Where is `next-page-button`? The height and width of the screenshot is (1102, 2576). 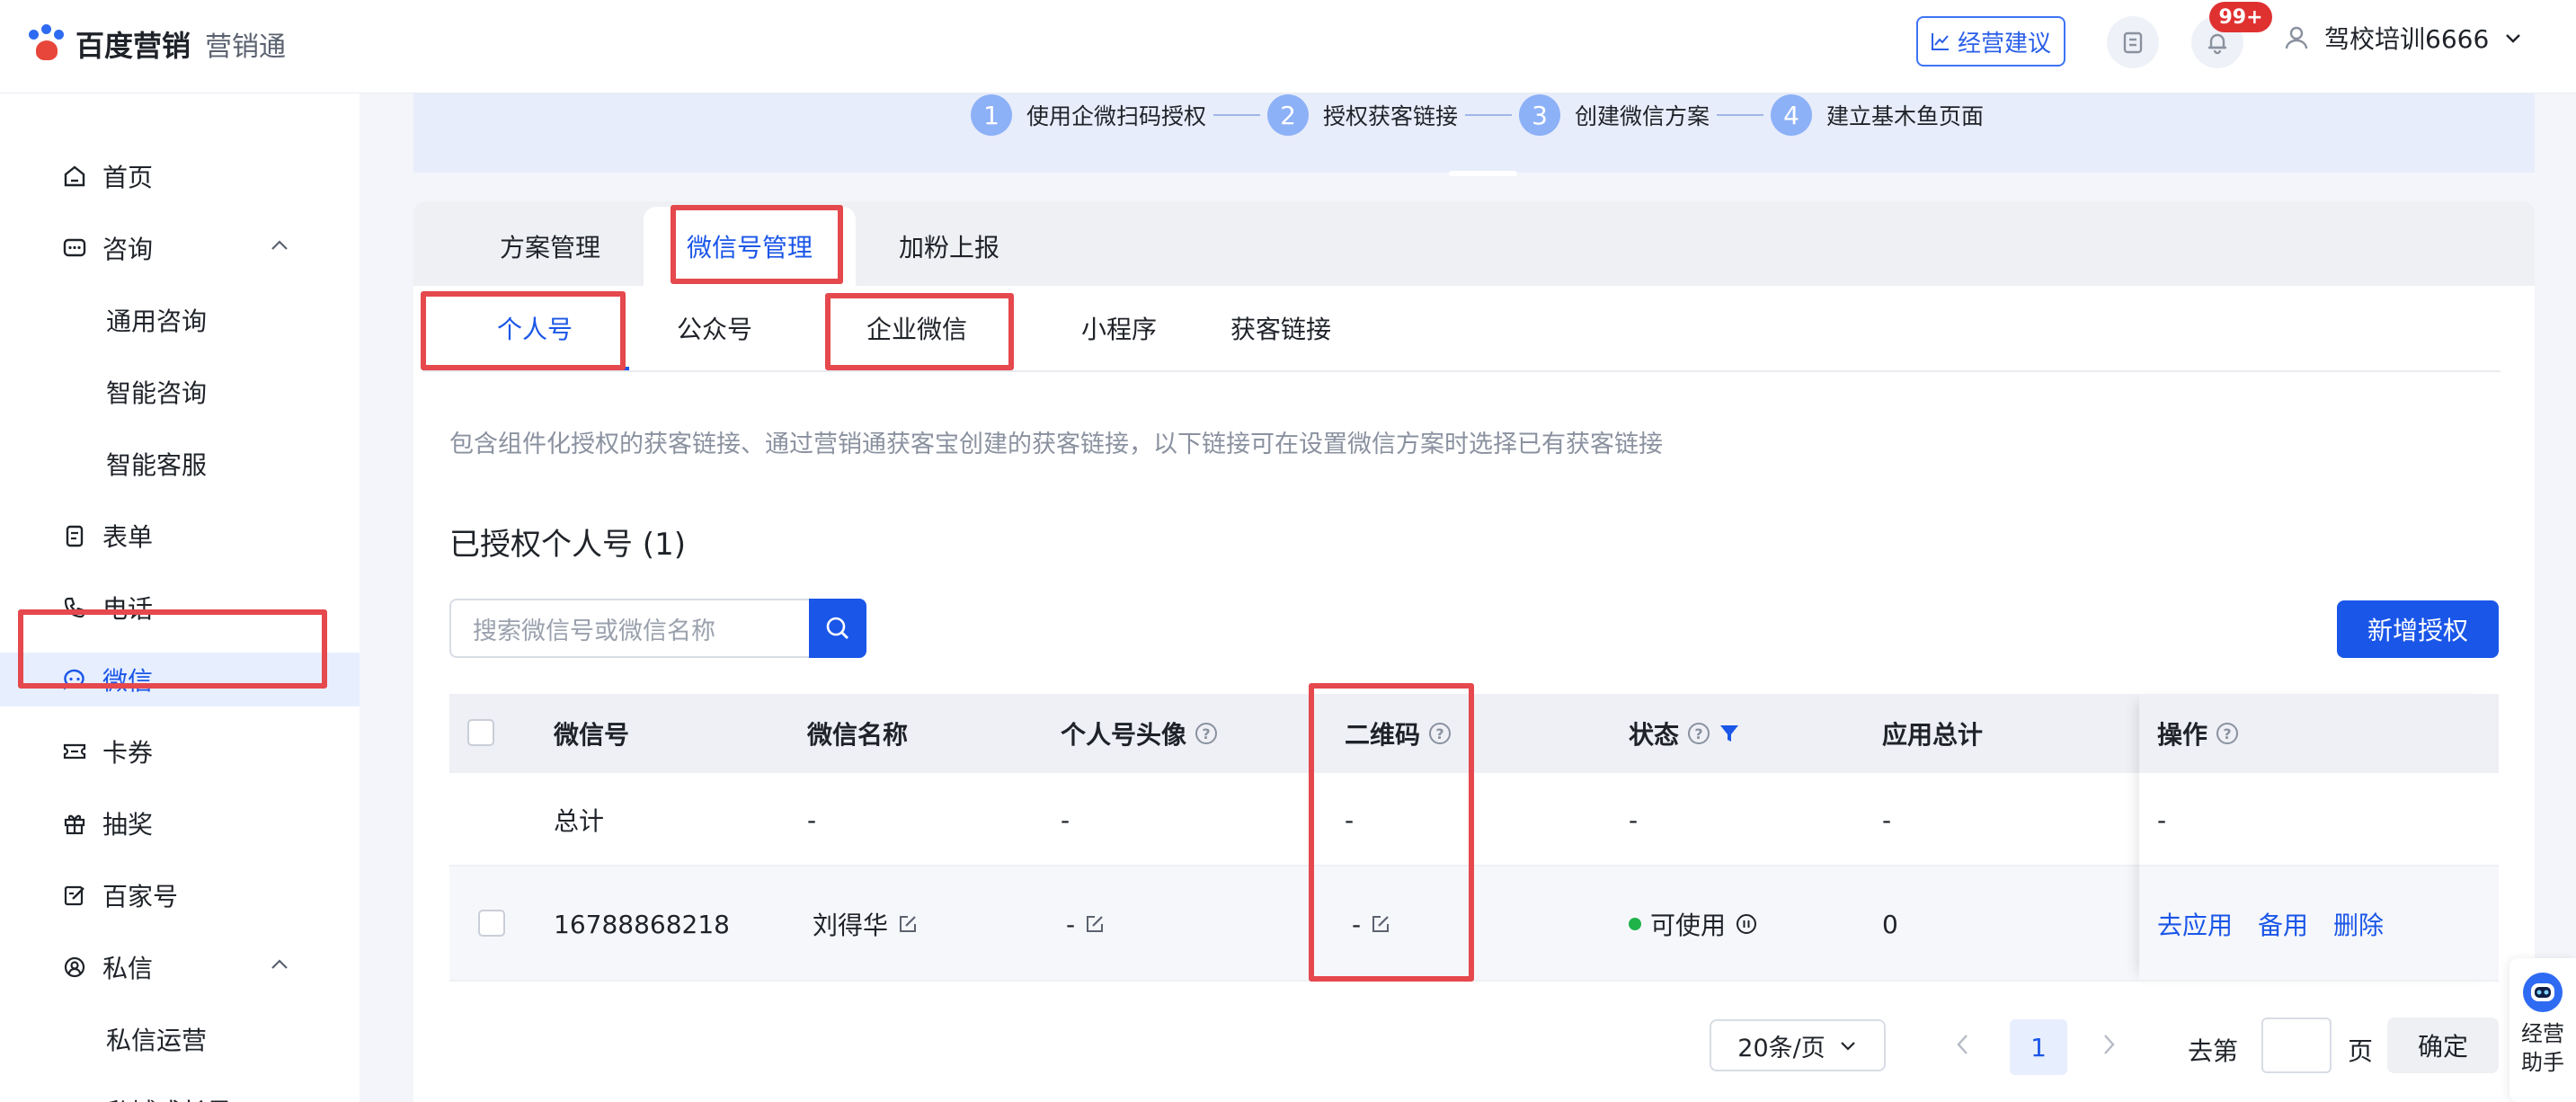 next-page-button is located at coordinates (2108, 1047).